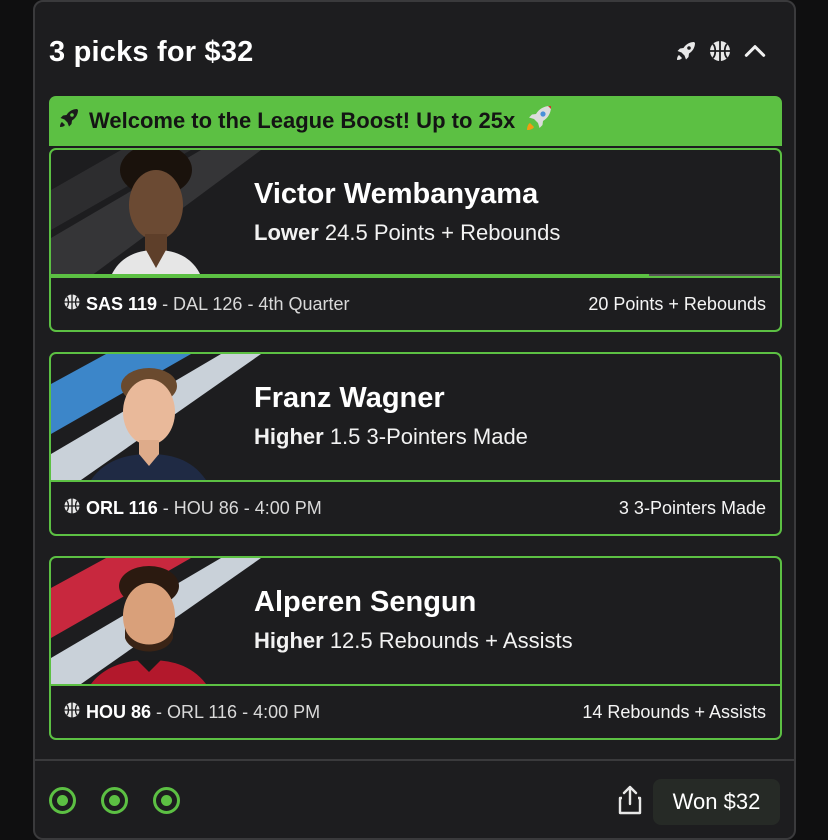  What do you see at coordinates (755, 51) in the screenshot?
I see `chevron-up-icon` at bounding box center [755, 51].